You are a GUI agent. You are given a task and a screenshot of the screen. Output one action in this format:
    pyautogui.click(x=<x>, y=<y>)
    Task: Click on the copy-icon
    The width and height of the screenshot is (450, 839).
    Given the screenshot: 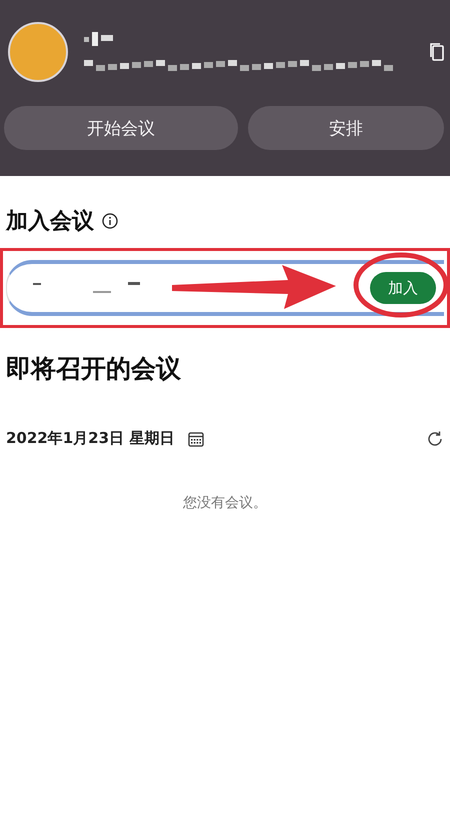 What is the action you would take?
    pyautogui.click(x=437, y=52)
    